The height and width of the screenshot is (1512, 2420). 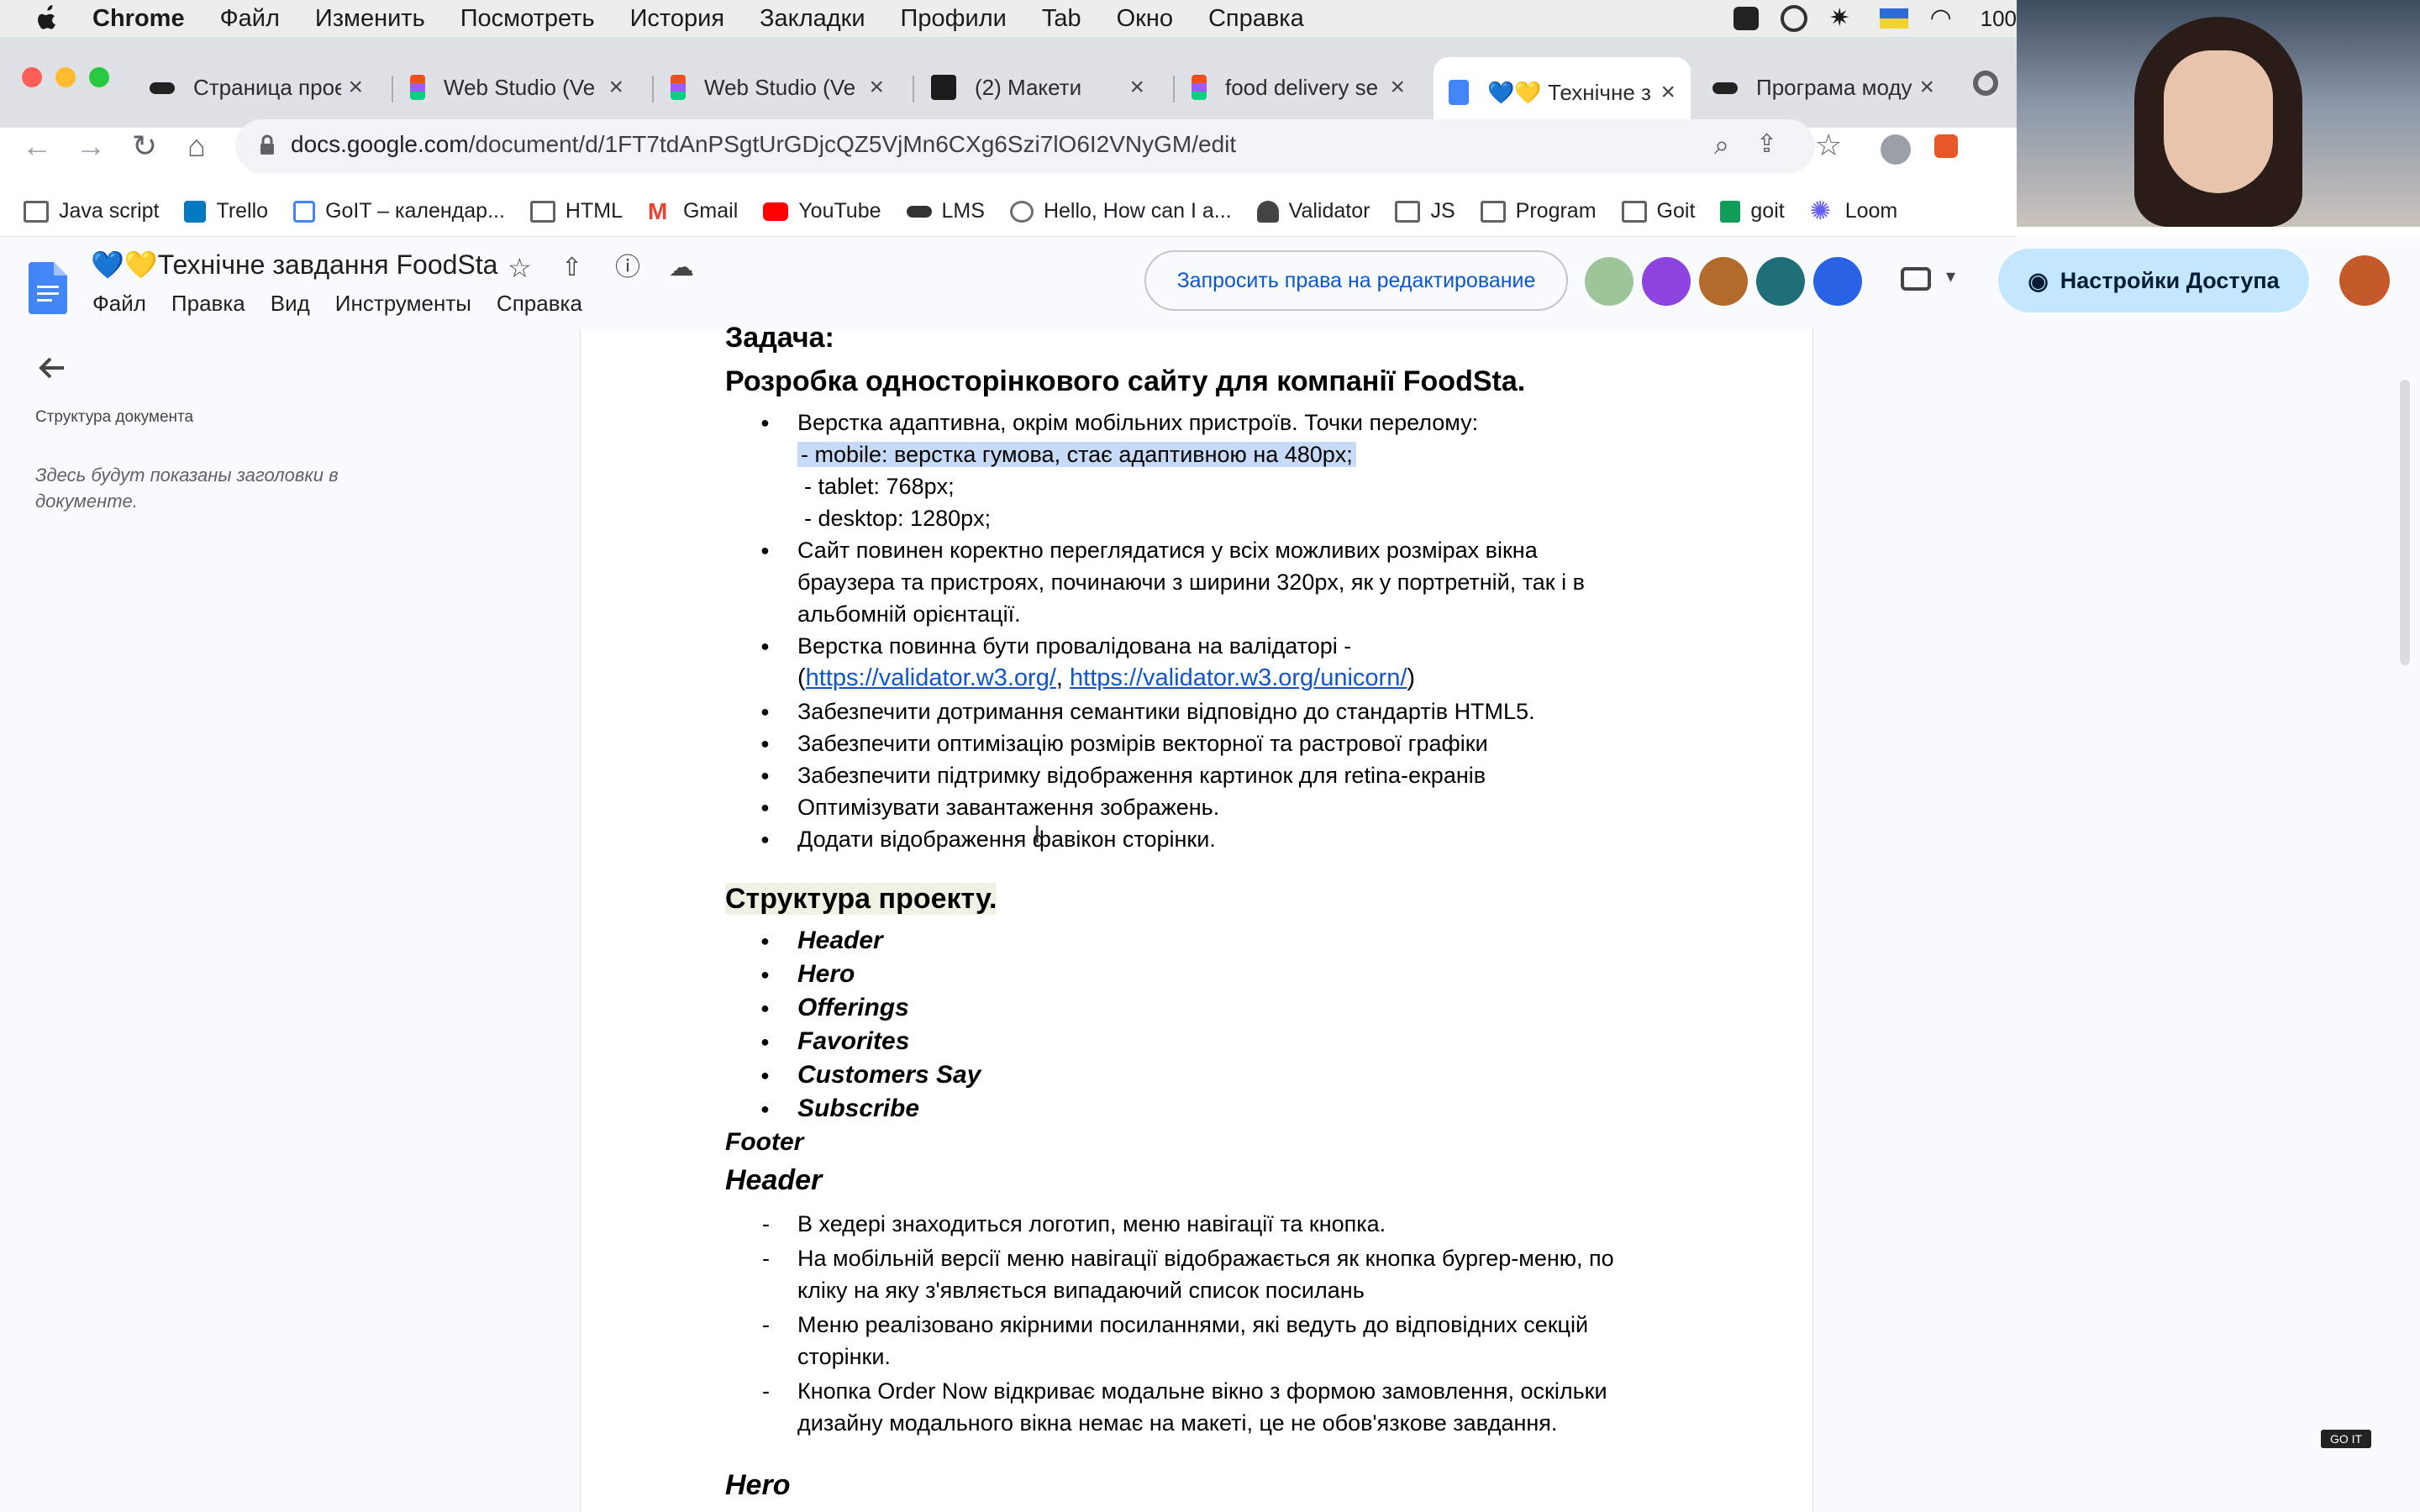 I want to click on reload-button: ↻, so click(x=144, y=146).